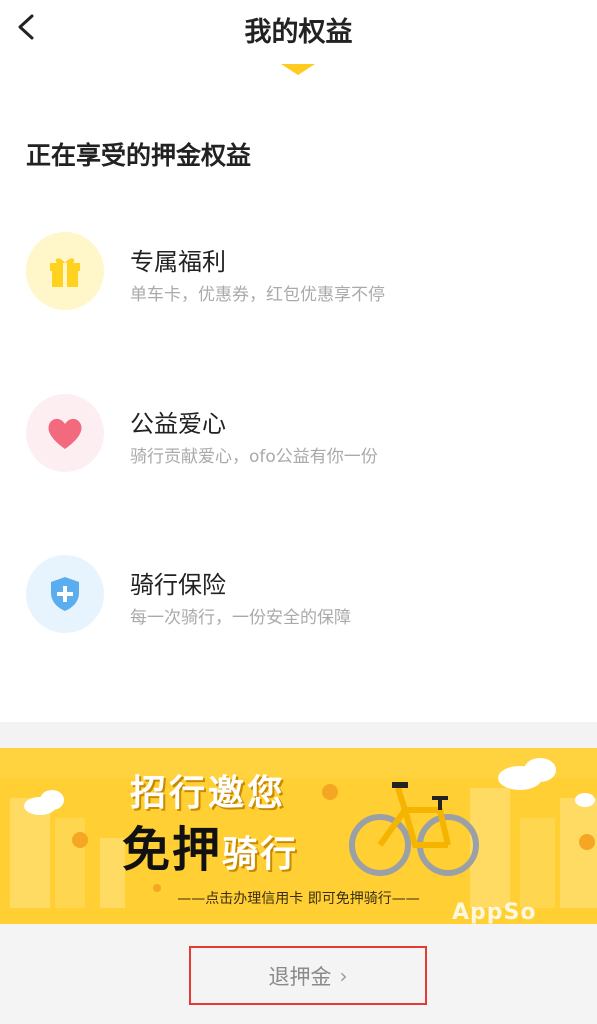  I want to click on gift-icon, so click(65, 271).